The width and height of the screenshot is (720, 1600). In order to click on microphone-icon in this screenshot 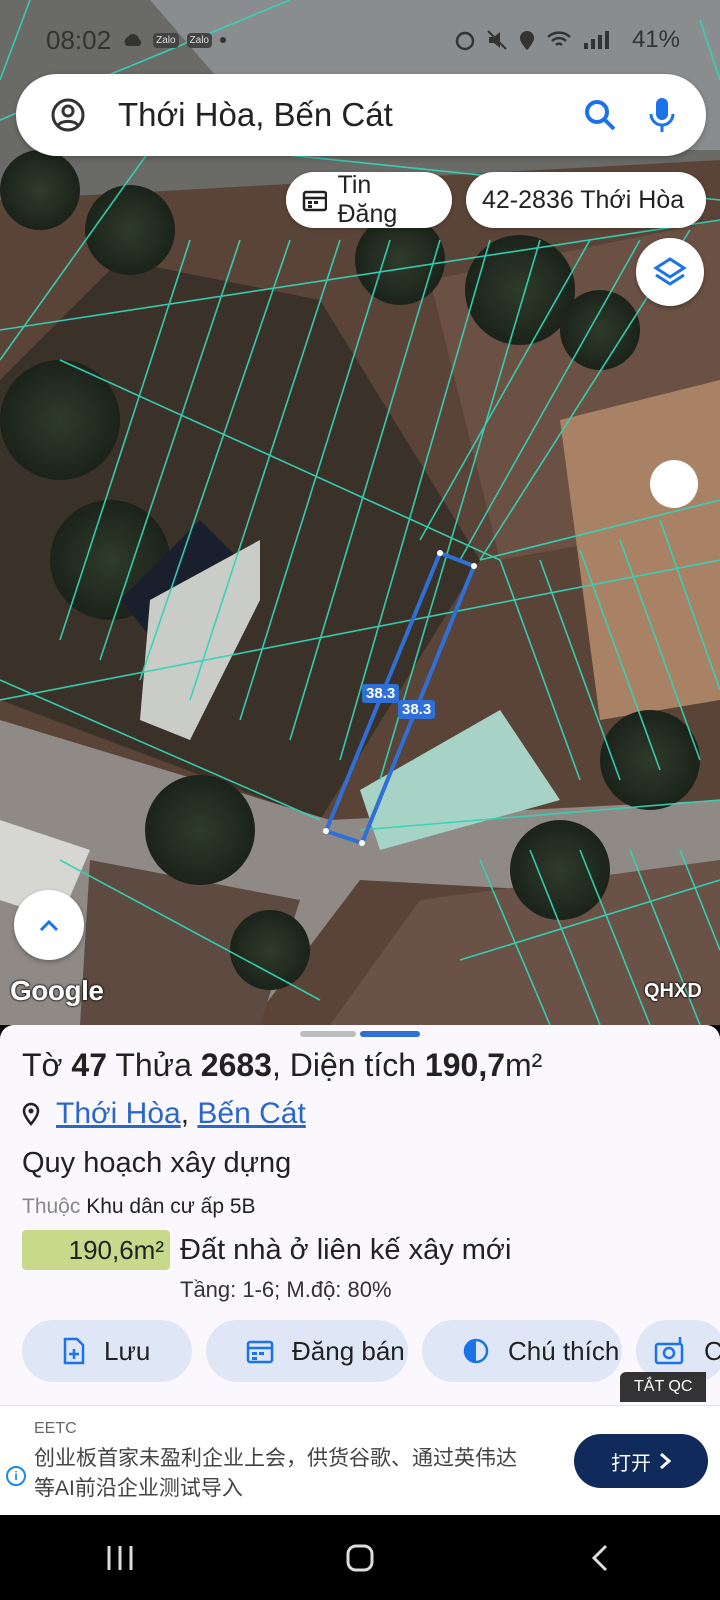, I will do `click(662, 115)`.